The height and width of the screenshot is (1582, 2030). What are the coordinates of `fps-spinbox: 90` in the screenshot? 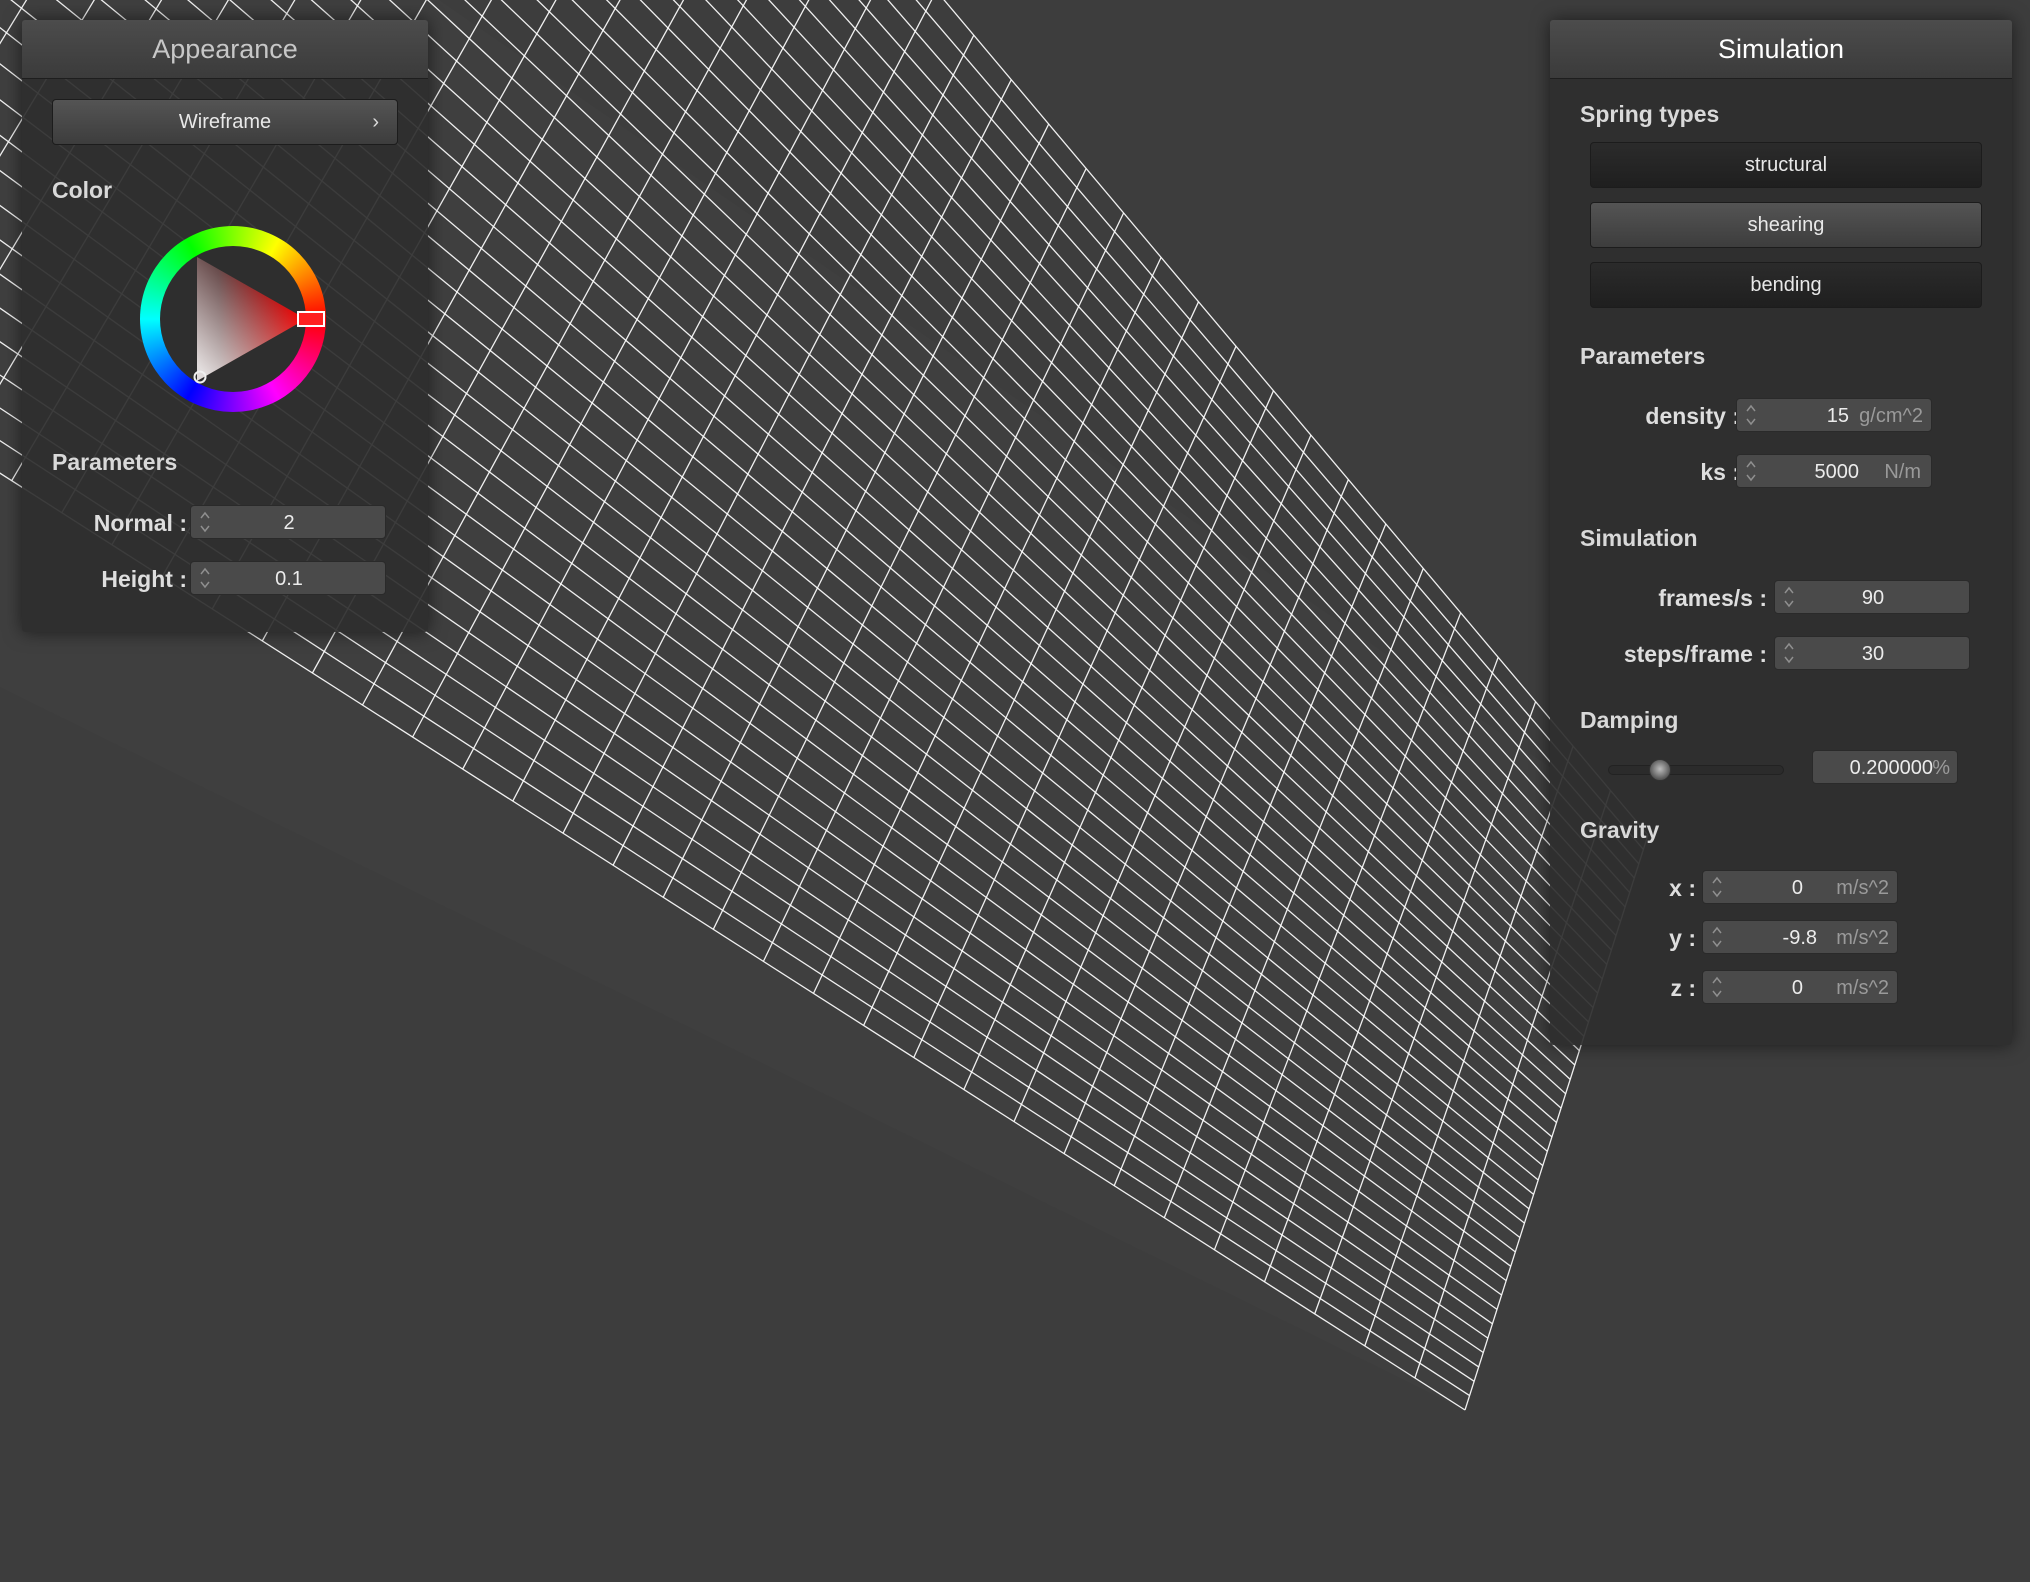 It's located at (1872, 597).